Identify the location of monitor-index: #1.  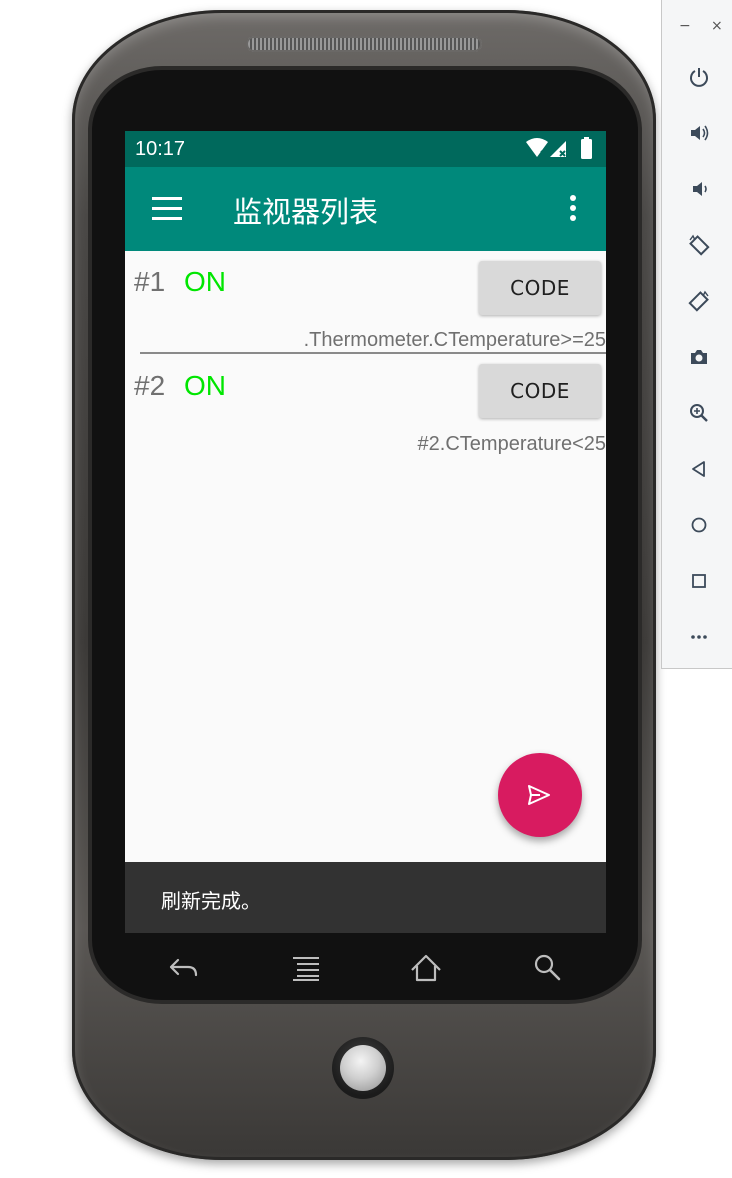
(150, 281).